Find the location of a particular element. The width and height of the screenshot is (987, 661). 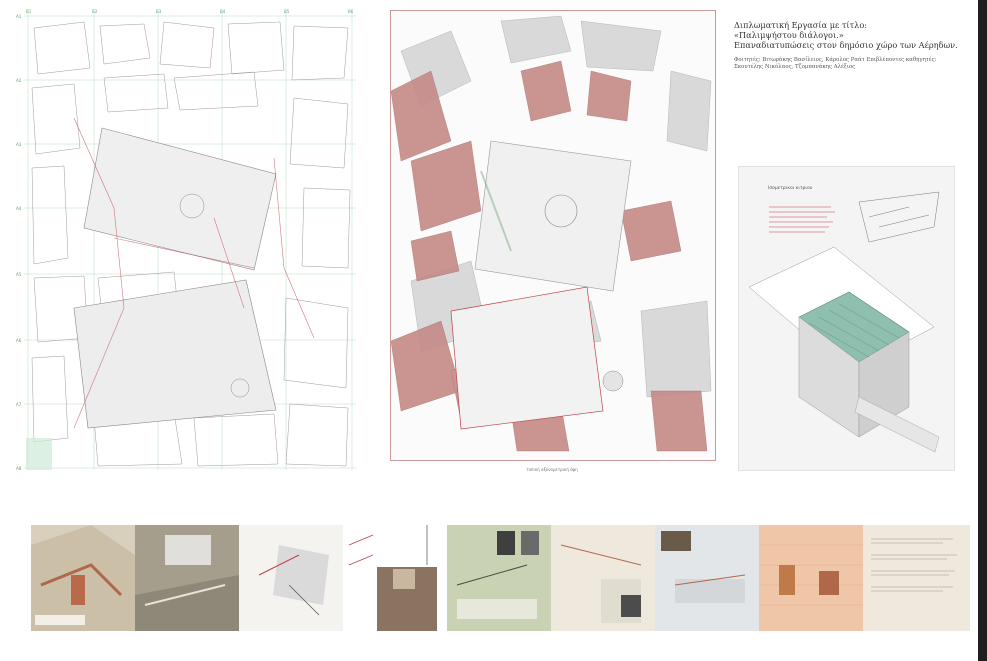

grid-label-left-3: Α3 is located at coordinates (19, 144).